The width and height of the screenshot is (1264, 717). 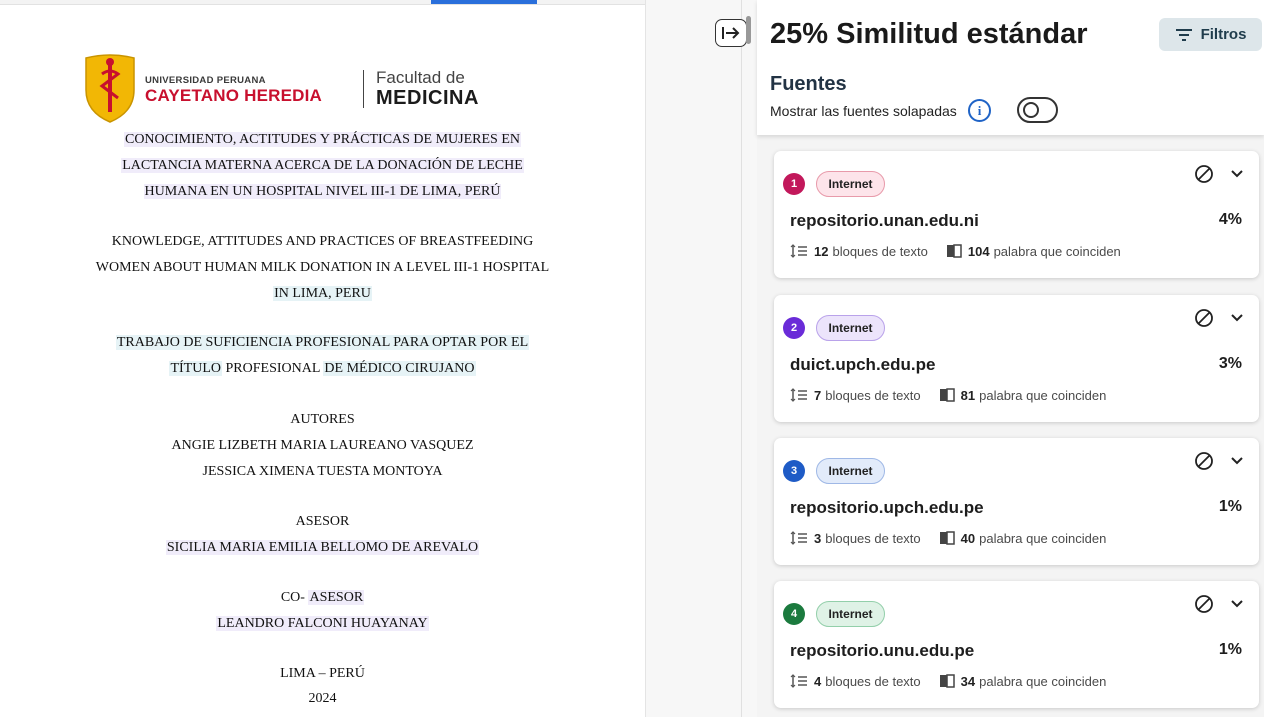 I want to click on university-shield-logo, so click(x=110, y=88).